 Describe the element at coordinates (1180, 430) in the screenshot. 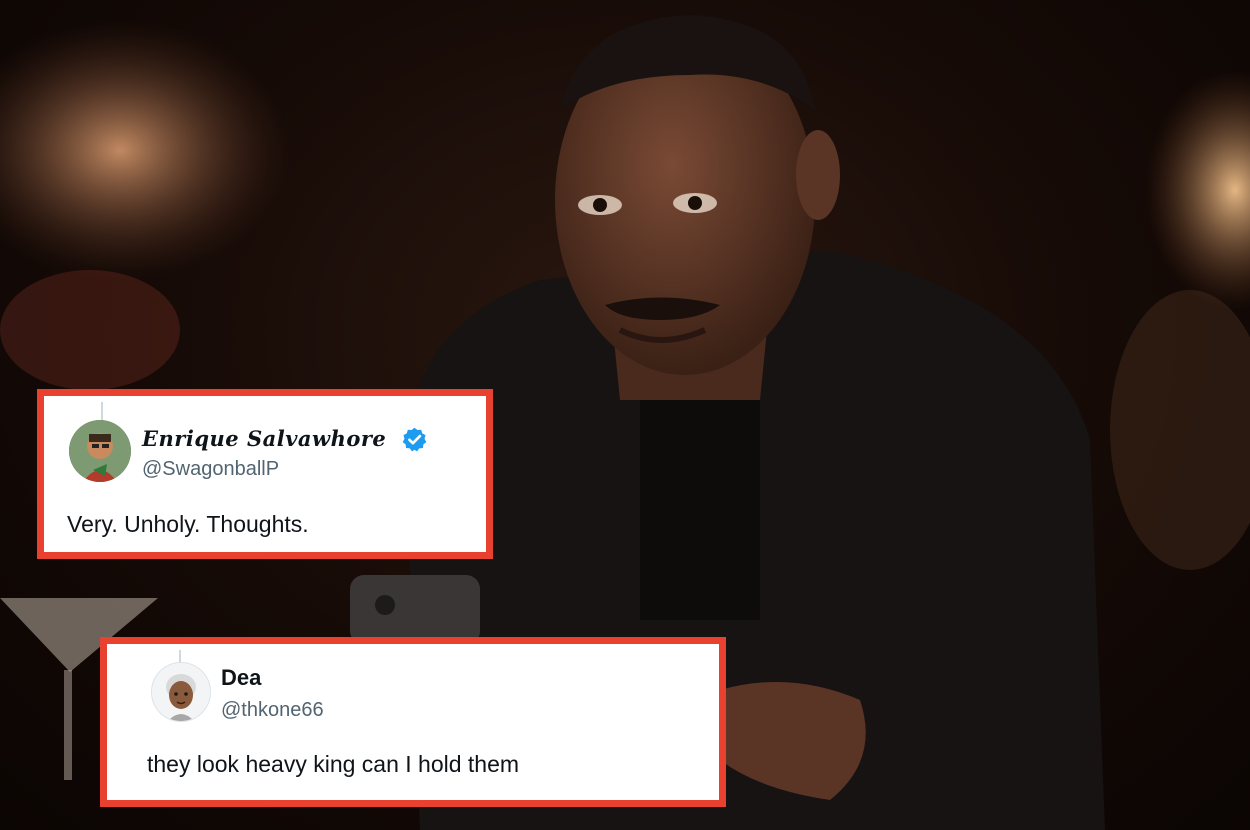

I see `right-plant-glow` at that location.